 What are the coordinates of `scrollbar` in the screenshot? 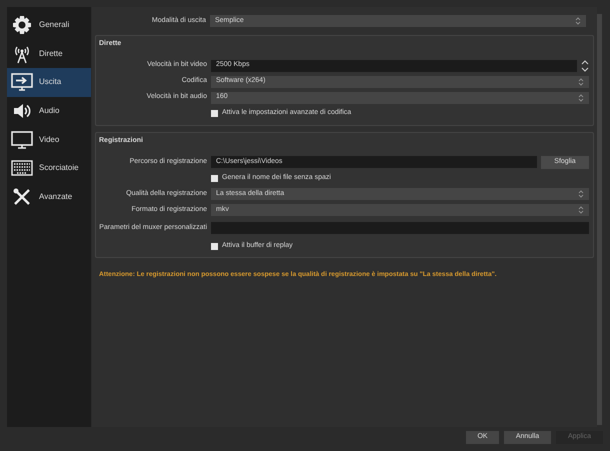 It's located at (599, 219).